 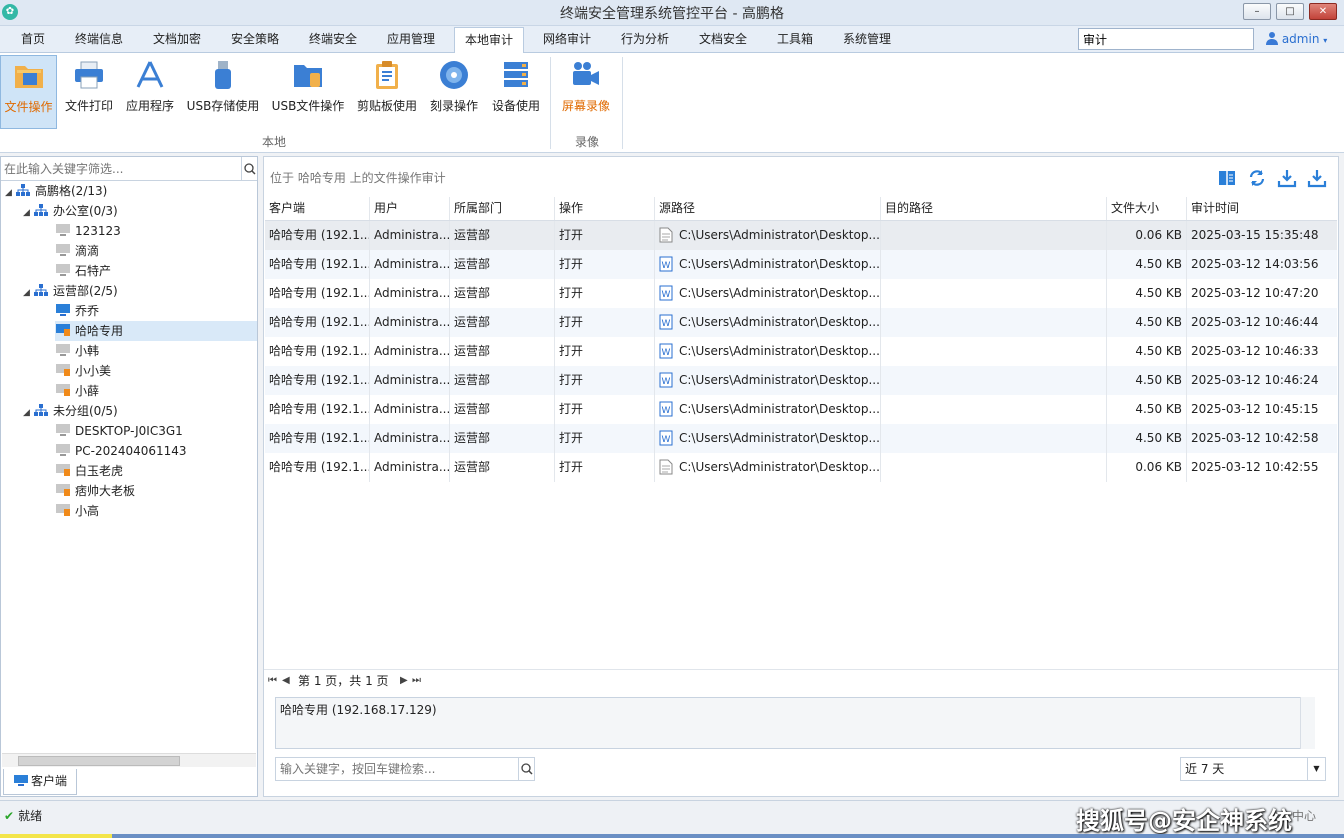 I want to click on minimize-button: –, so click(x=1257, y=11).